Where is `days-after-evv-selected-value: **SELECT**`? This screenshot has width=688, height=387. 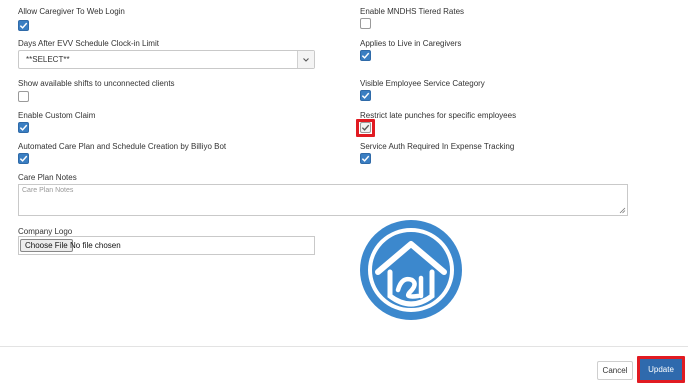 days-after-evv-selected-value: **SELECT** is located at coordinates (48, 59).